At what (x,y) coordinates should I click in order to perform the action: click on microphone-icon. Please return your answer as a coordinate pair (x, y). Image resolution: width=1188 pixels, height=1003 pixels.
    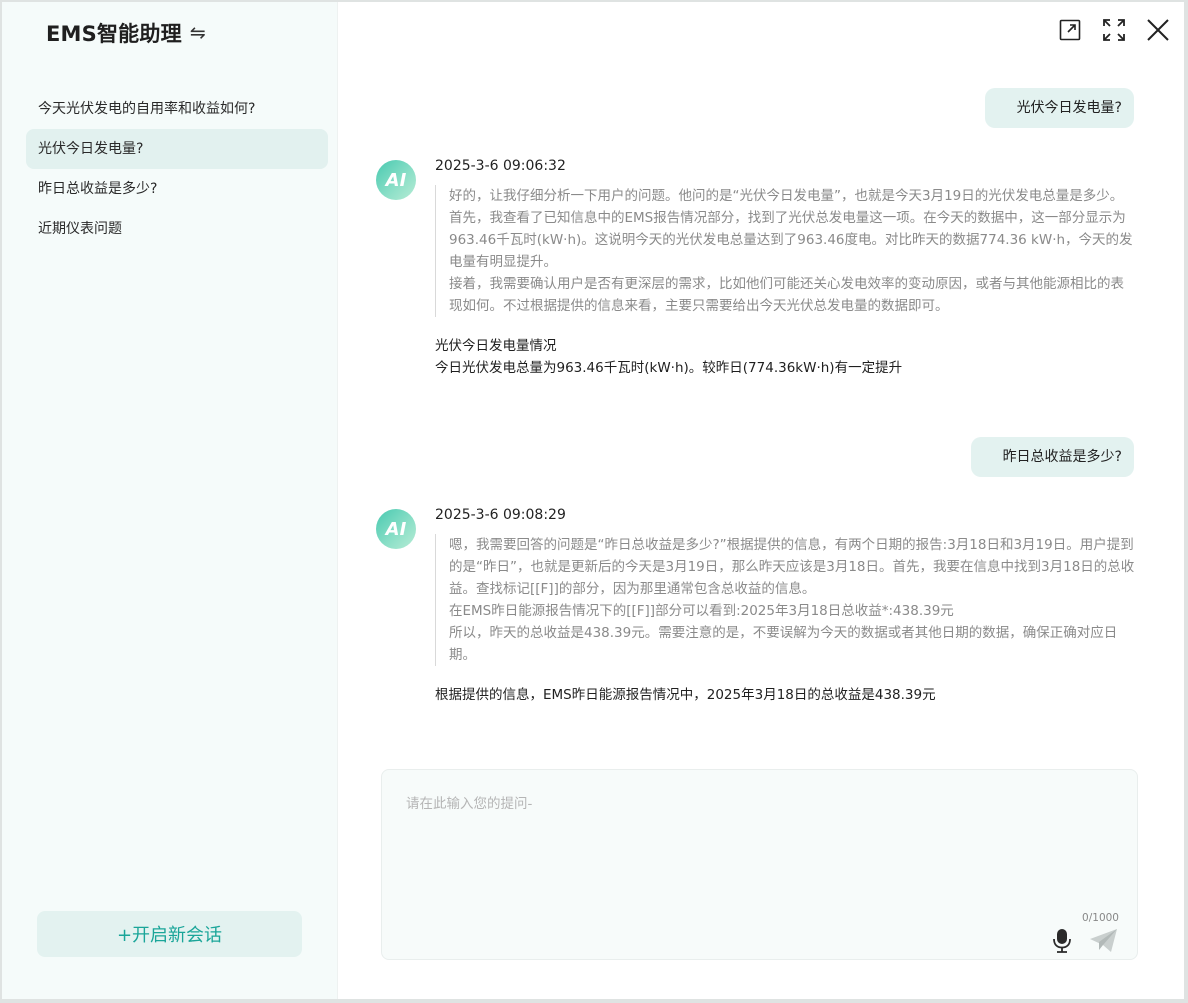
    Looking at the image, I should click on (1062, 941).